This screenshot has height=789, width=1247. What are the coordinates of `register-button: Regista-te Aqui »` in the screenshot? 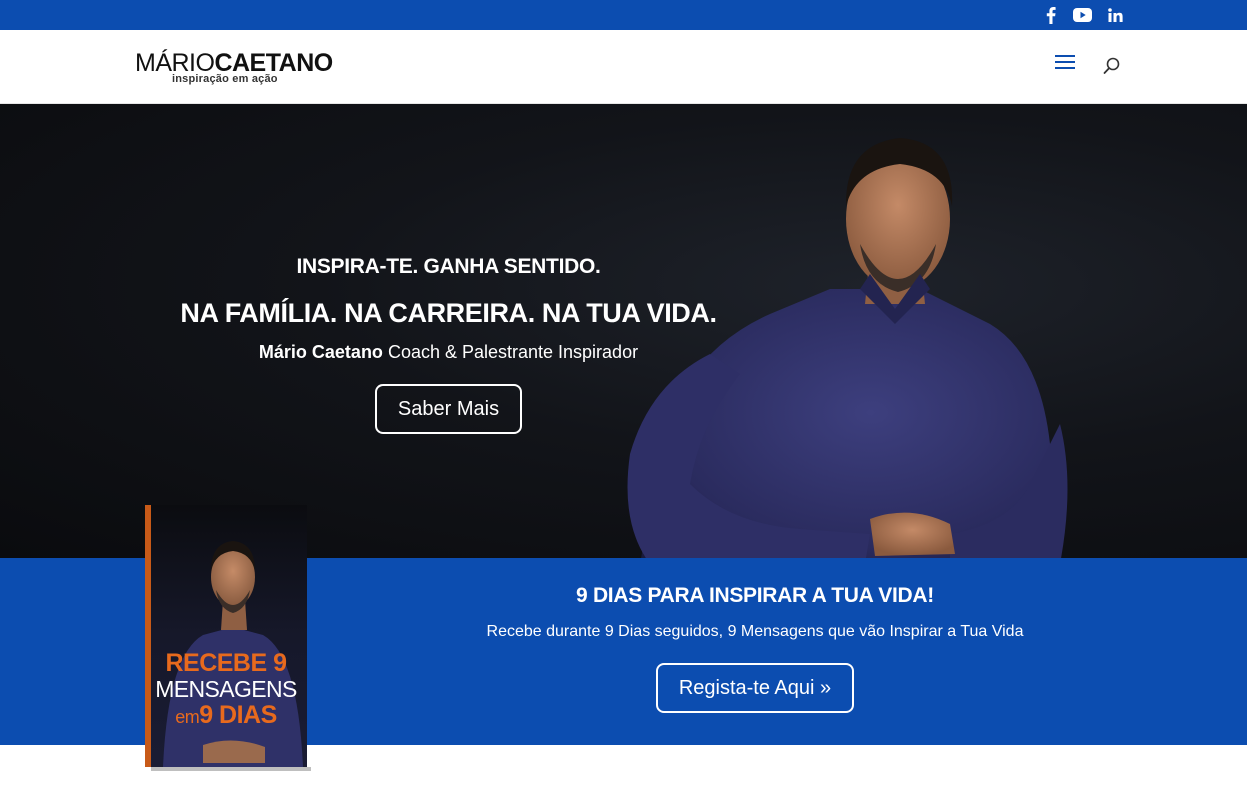 It's located at (755, 688).